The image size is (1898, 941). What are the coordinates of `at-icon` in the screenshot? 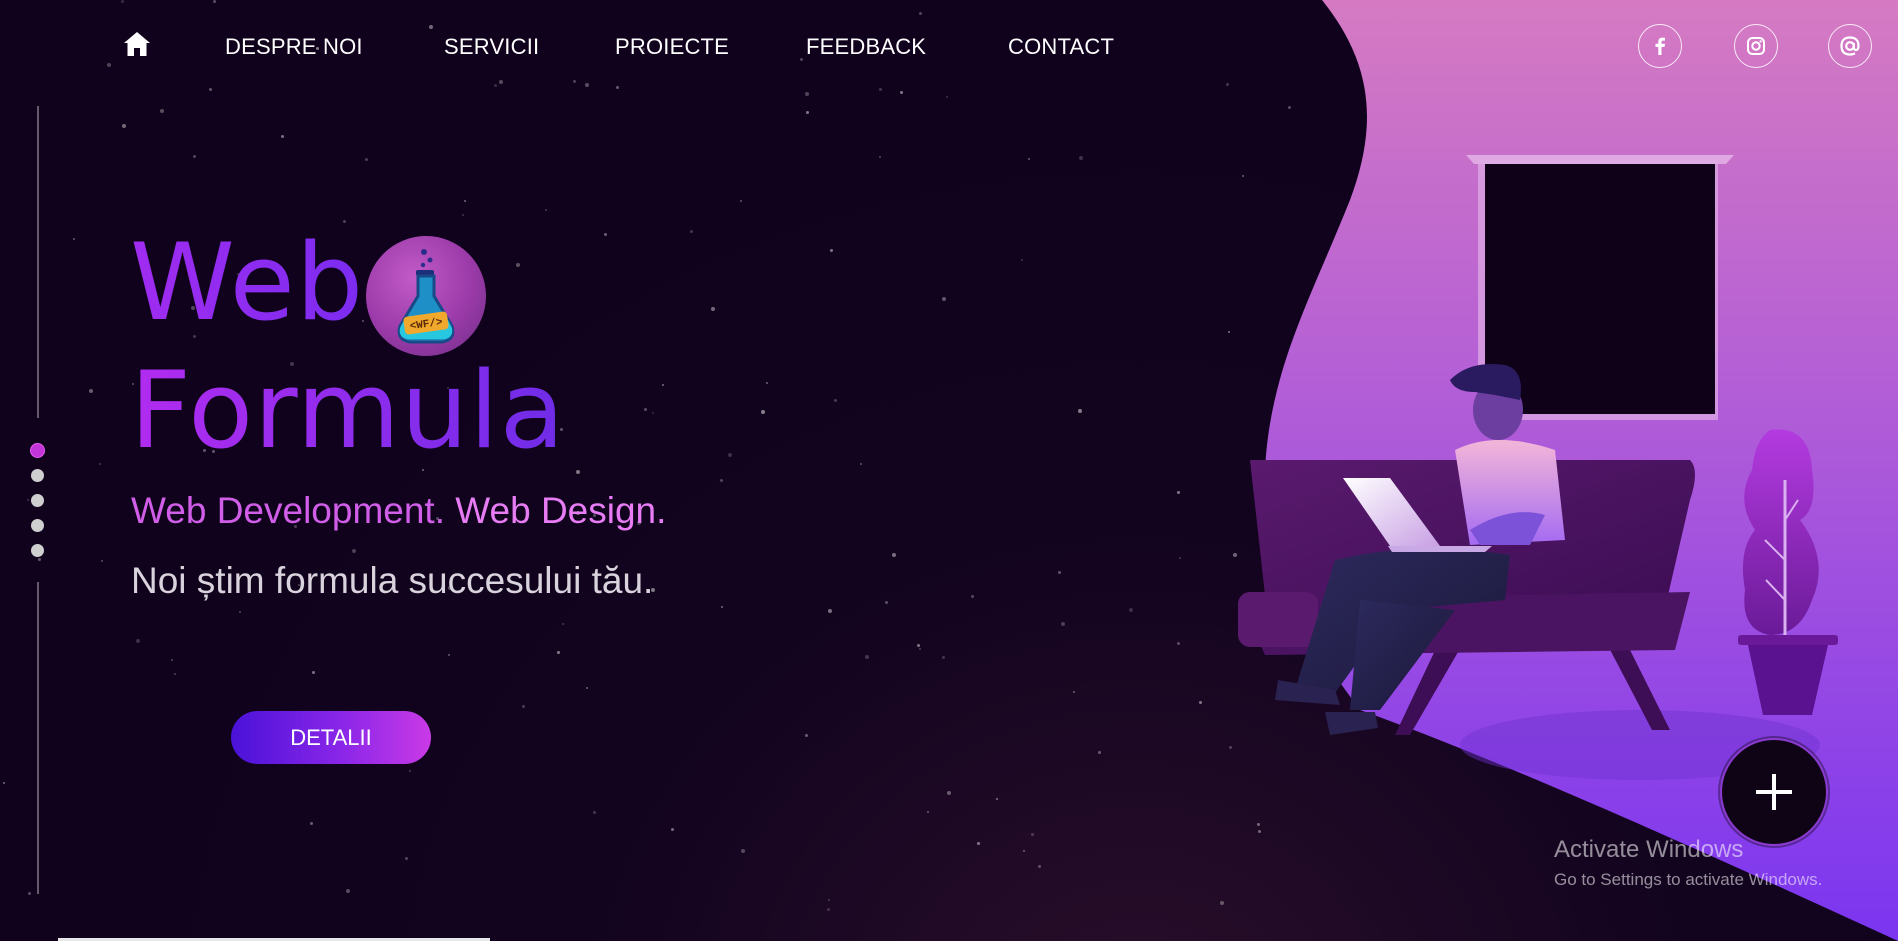 It's located at (1850, 46).